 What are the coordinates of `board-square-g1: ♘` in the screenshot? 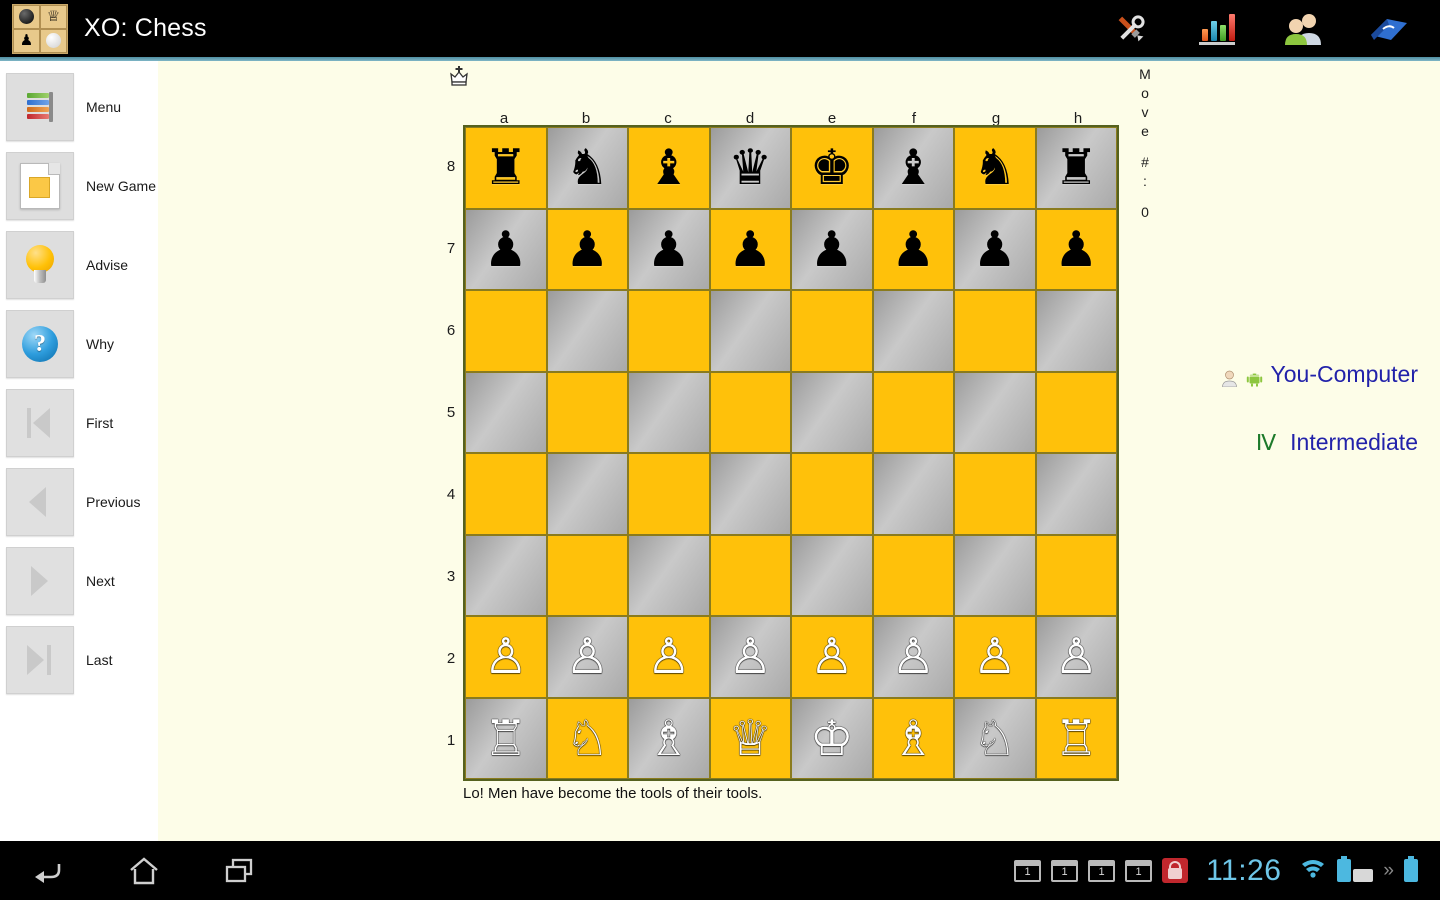 It's located at (995, 738).